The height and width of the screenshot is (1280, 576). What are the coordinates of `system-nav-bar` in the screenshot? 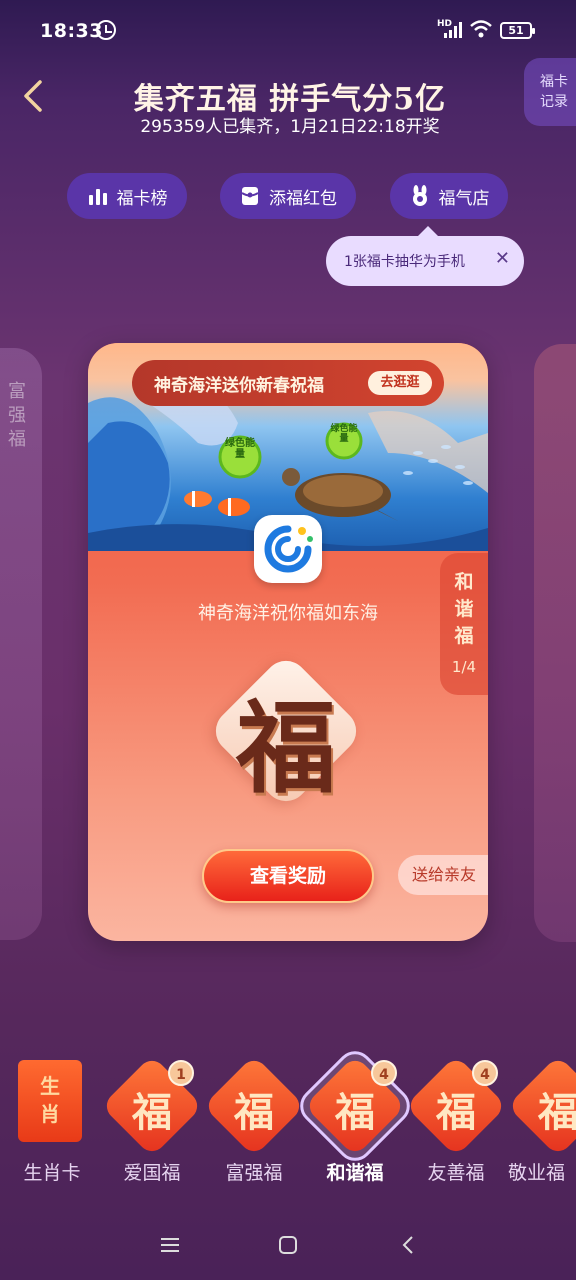 It's located at (288, 1245).